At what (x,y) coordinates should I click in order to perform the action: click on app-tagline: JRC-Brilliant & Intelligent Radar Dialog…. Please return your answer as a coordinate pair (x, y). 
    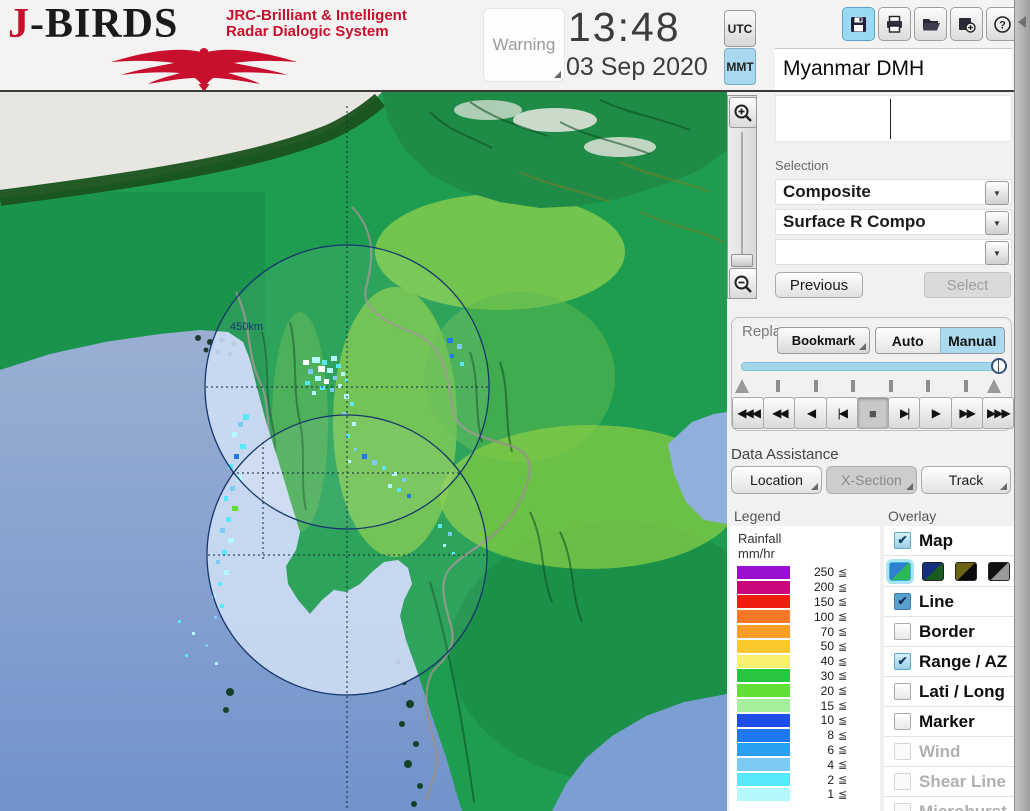
    Looking at the image, I should click on (316, 23).